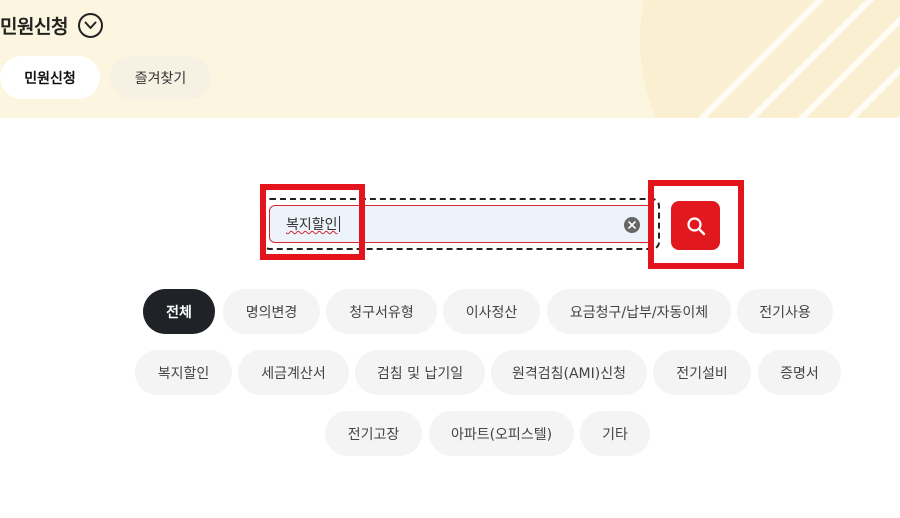 The height and width of the screenshot is (518, 900). I want to click on close-circle-icon, so click(632, 225).